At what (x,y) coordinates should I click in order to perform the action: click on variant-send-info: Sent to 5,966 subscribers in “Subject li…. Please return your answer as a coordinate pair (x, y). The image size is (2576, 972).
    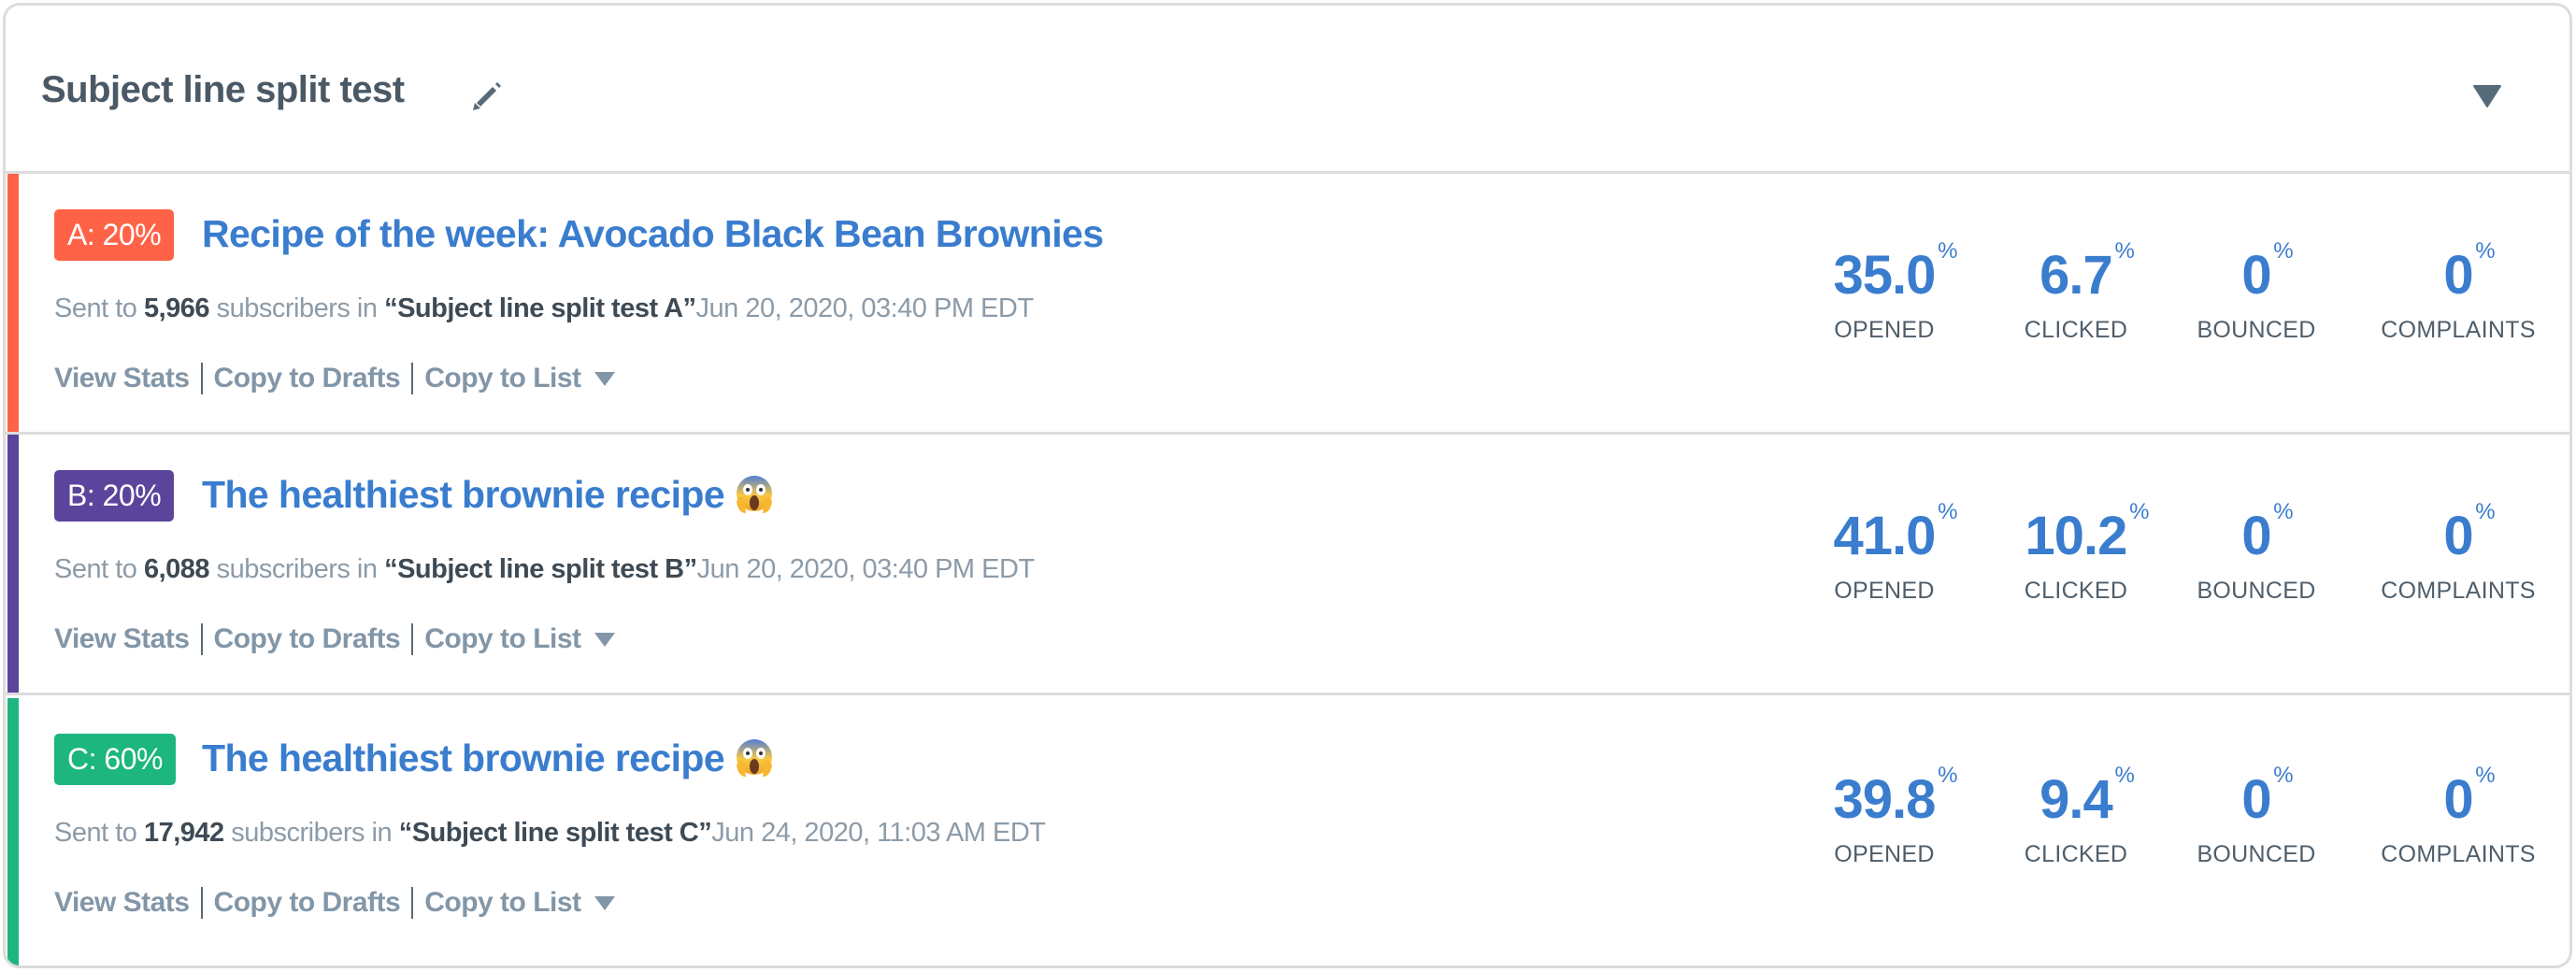
    Looking at the image, I should click on (544, 309).